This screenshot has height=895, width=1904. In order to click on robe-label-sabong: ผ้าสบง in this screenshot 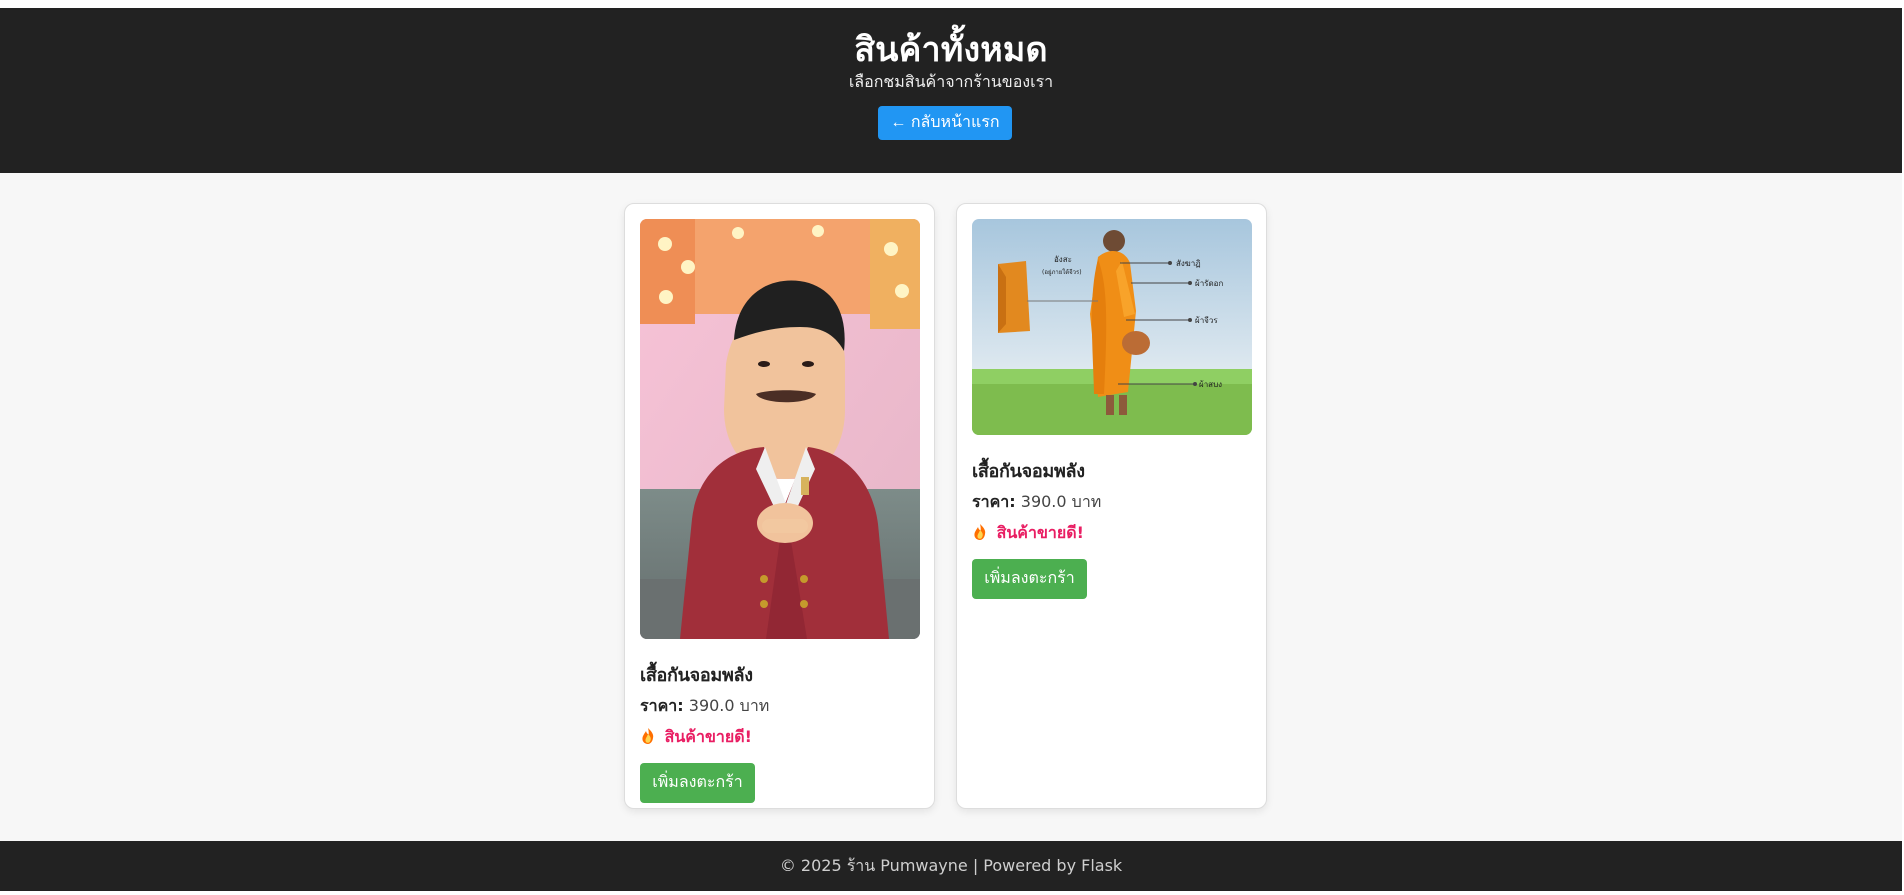, I will do `click(1210, 384)`.